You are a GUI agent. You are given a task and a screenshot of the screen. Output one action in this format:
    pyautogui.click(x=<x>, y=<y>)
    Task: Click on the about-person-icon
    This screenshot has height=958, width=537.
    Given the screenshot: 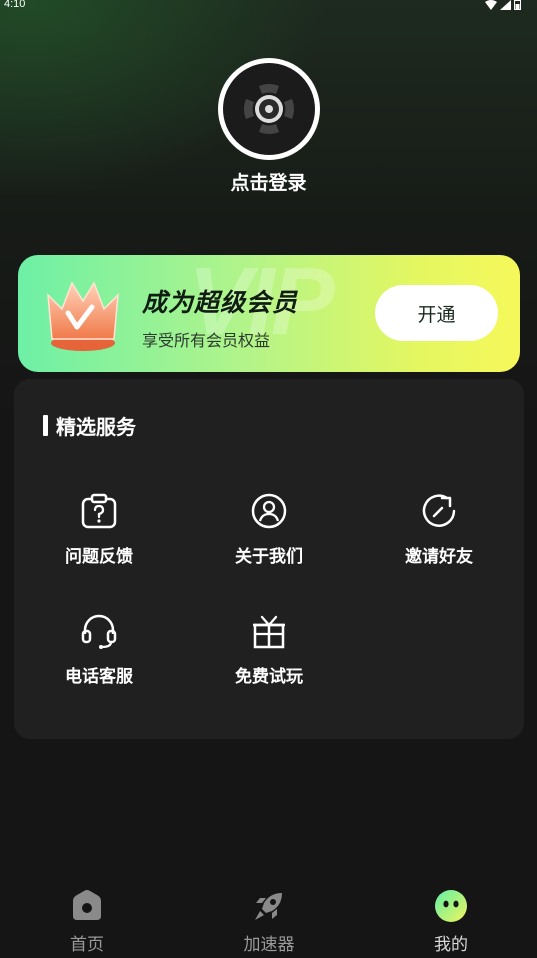 What is the action you would take?
    pyautogui.click(x=269, y=511)
    